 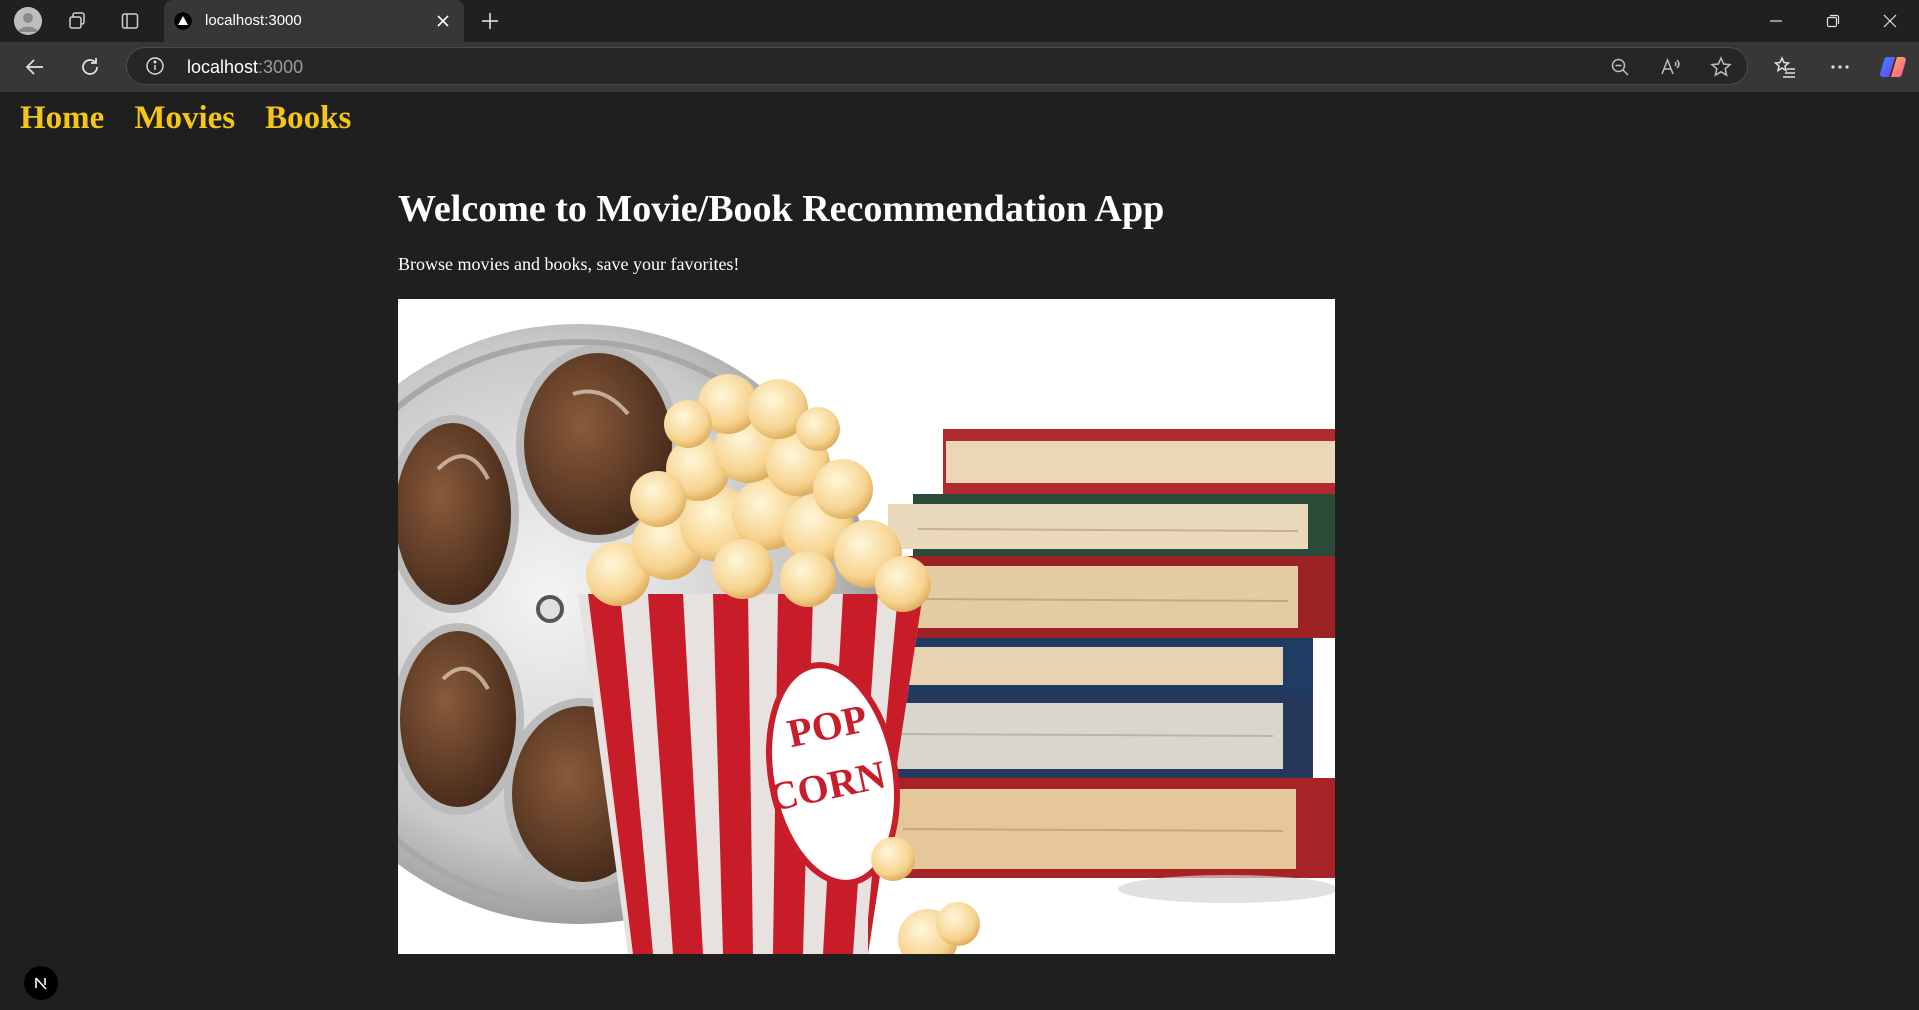 I want to click on minimize-icon, so click(x=1776, y=21).